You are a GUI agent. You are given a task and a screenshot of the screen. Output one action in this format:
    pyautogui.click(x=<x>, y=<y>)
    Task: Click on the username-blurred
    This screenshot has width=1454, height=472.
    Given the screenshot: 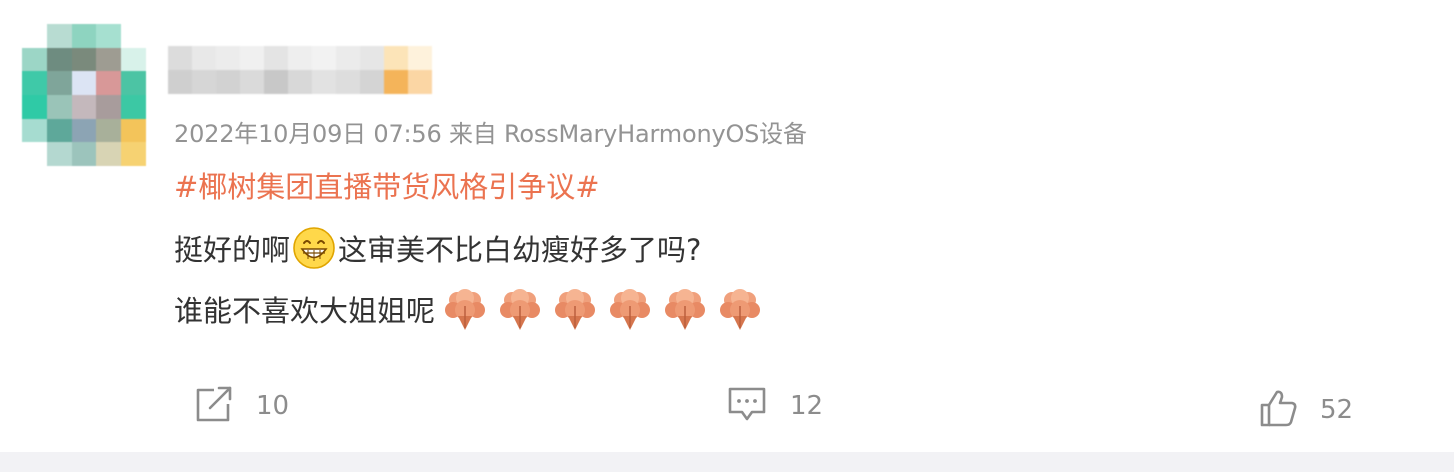 What is the action you would take?
    pyautogui.click(x=300, y=70)
    